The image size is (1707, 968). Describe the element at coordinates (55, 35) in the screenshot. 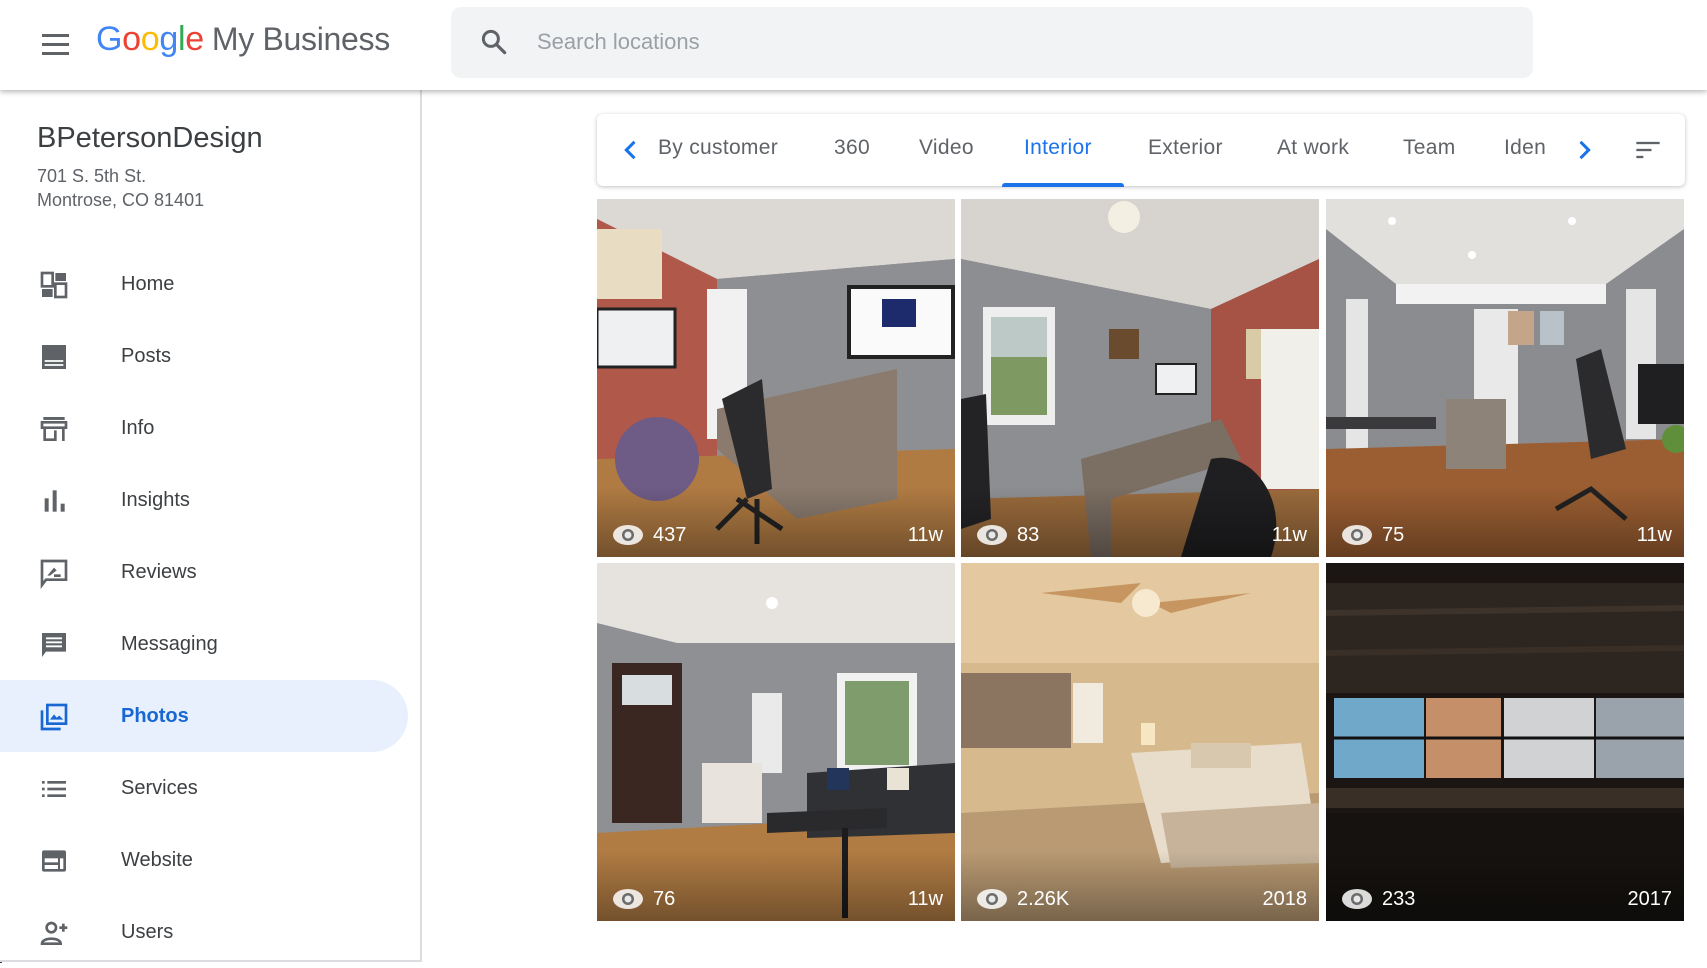

I see `hamburger-menu-icon` at that location.